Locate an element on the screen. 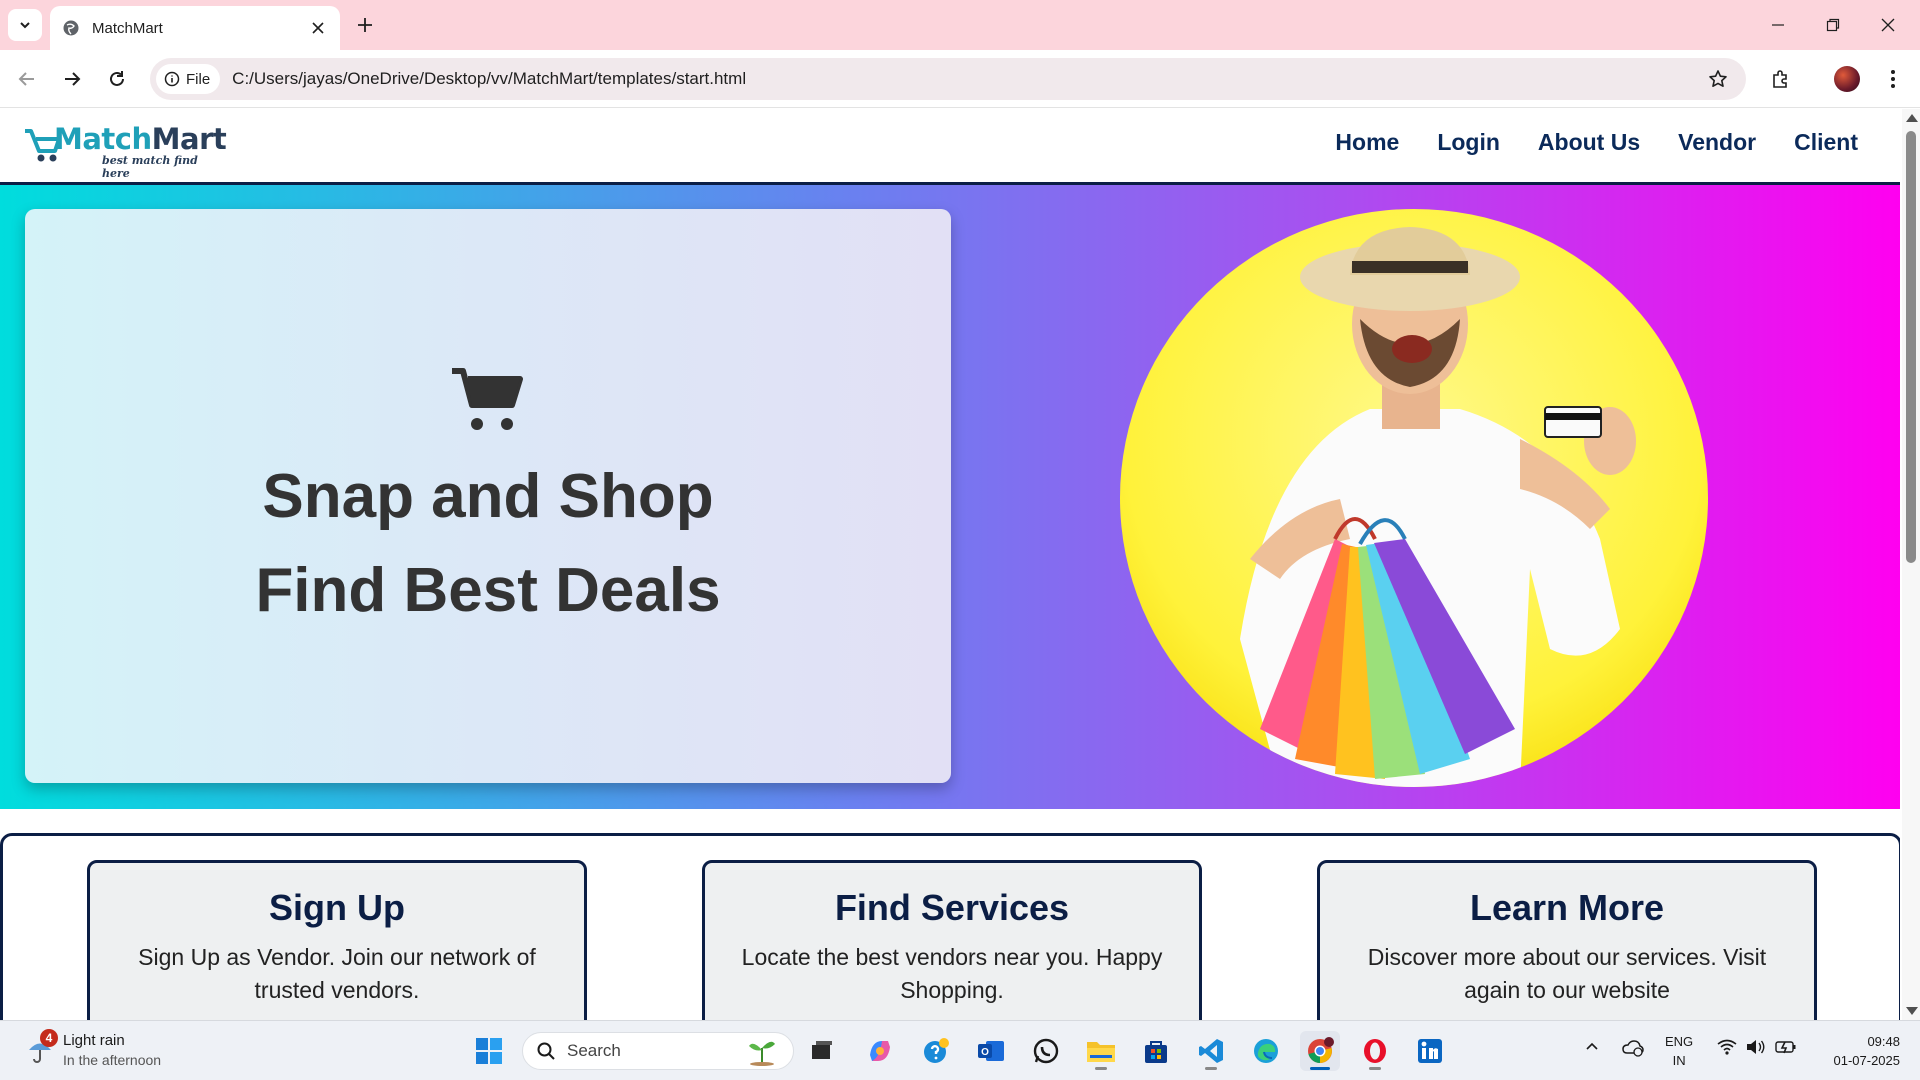 This screenshot has width=1920, height=1080. taskbar-file-explorer is located at coordinates (1101, 1051).